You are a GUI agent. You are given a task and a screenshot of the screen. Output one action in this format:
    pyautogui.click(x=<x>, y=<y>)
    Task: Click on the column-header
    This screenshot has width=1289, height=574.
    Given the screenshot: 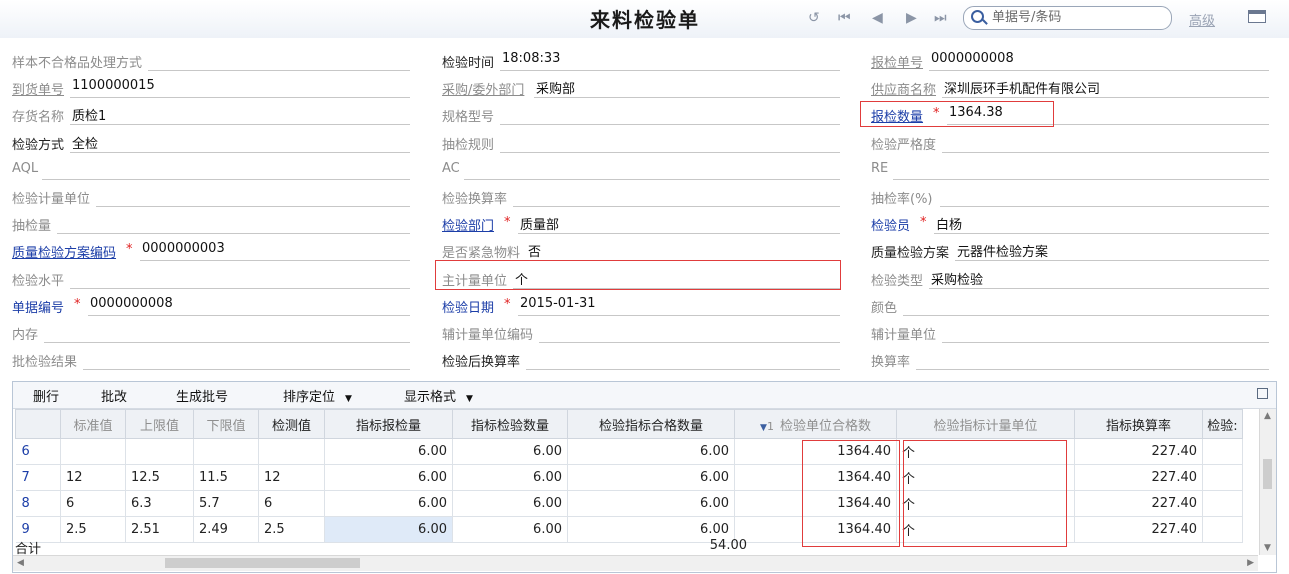 What is the action you would take?
    pyautogui.click(x=38, y=424)
    